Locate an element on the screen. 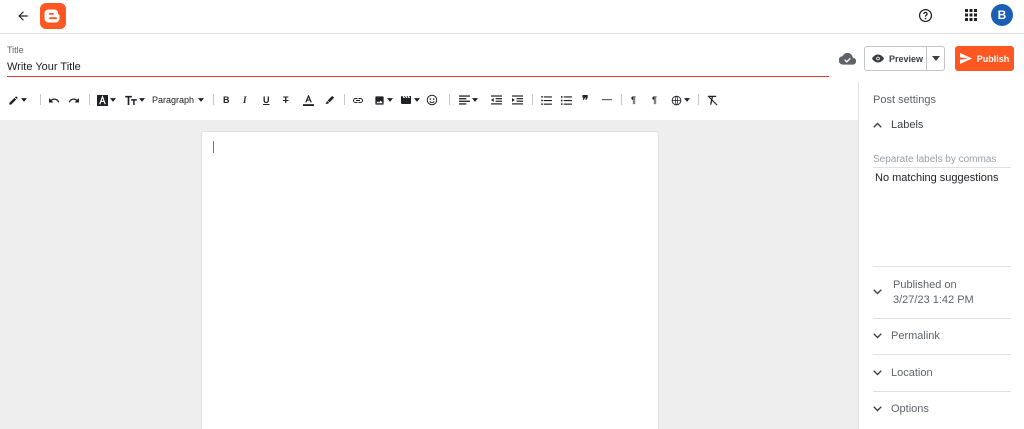  send-icon is located at coordinates (965, 58).